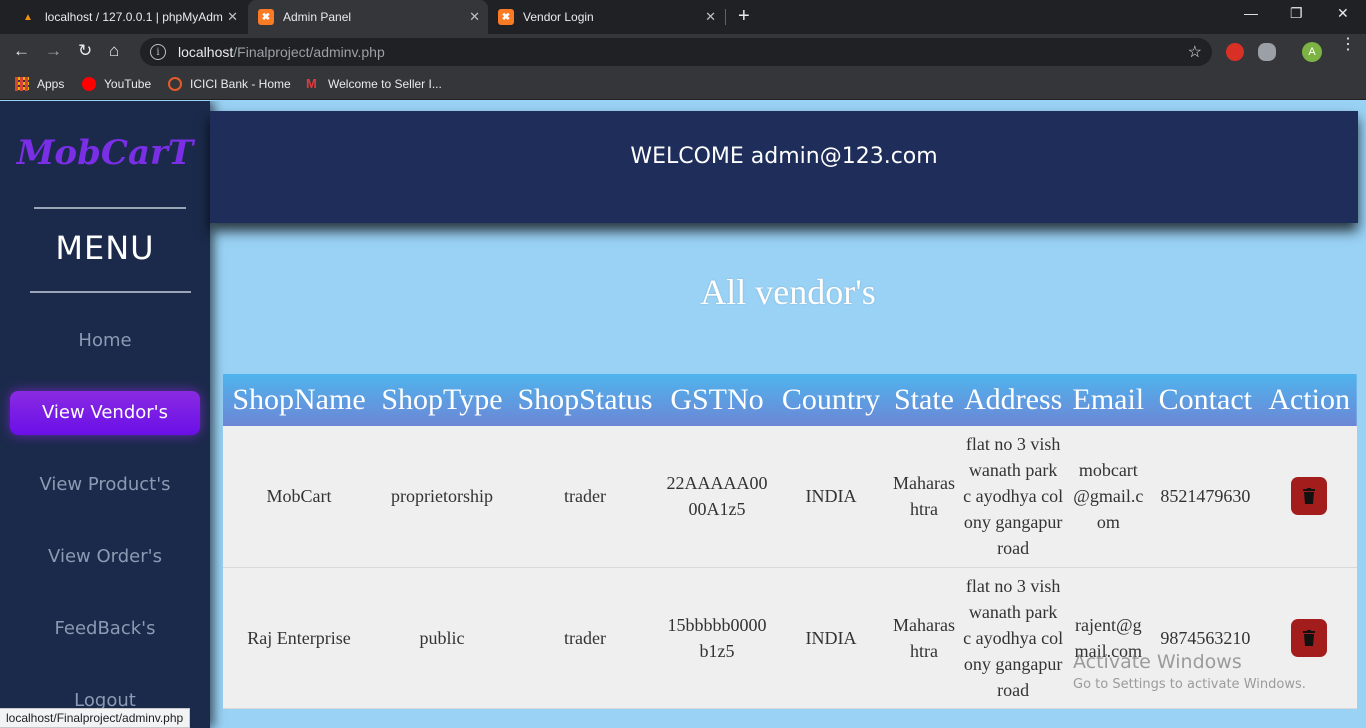  I want to click on phpmyadmin-favicon-icon: ▲, so click(28, 17).